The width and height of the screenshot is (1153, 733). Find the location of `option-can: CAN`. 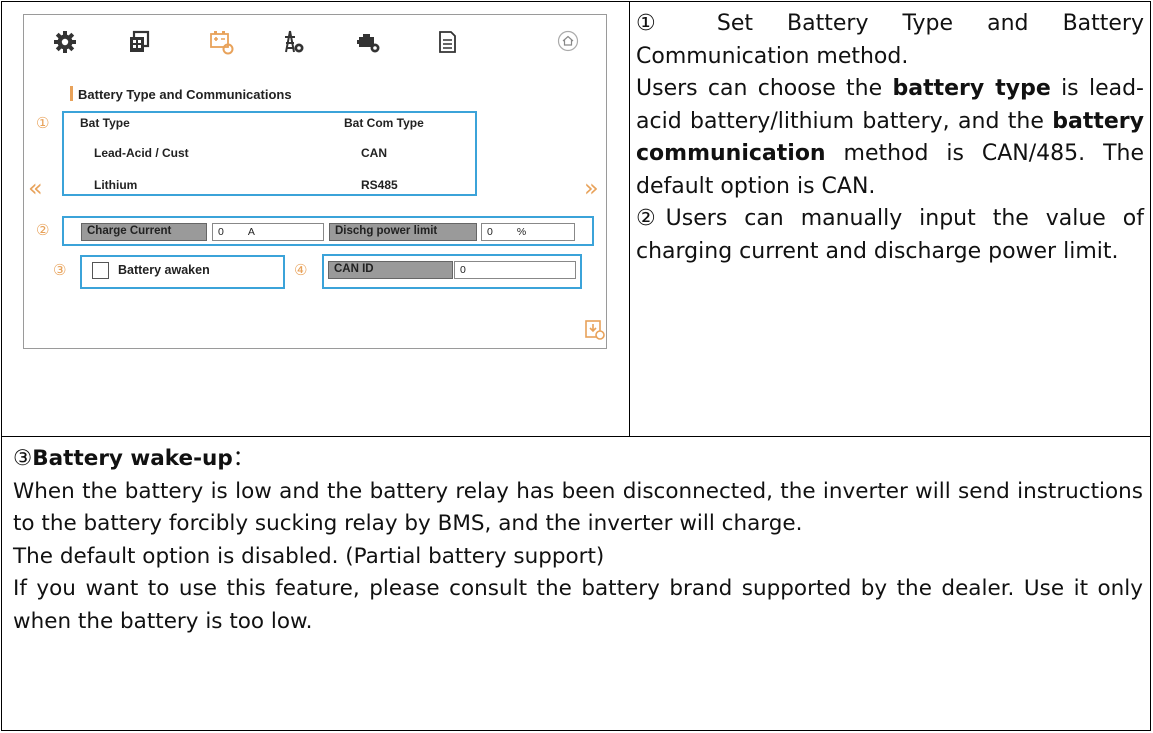

option-can: CAN is located at coordinates (374, 153).